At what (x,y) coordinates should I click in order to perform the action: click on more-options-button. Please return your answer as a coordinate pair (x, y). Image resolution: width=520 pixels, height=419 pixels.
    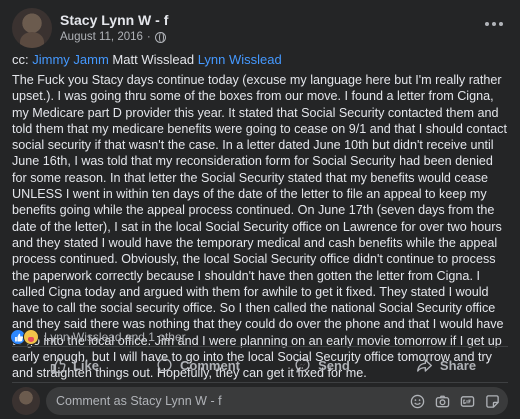
    Looking at the image, I should click on (494, 24).